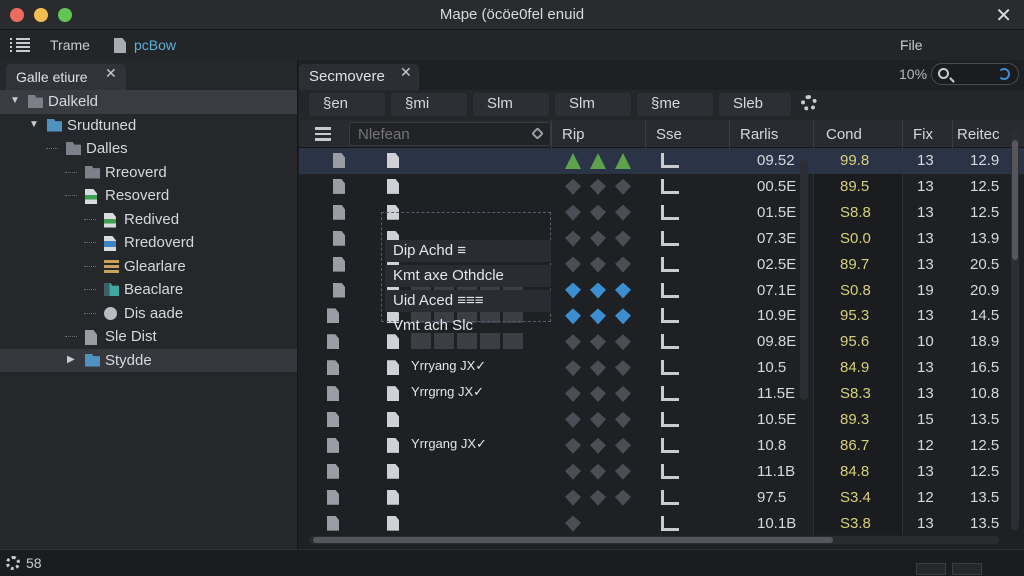  Describe the element at coordinates (661, 446) in the screenshot. I see `table-row: Yrrgang JX✓ 10.8 86.7 12 12.5` at that location.